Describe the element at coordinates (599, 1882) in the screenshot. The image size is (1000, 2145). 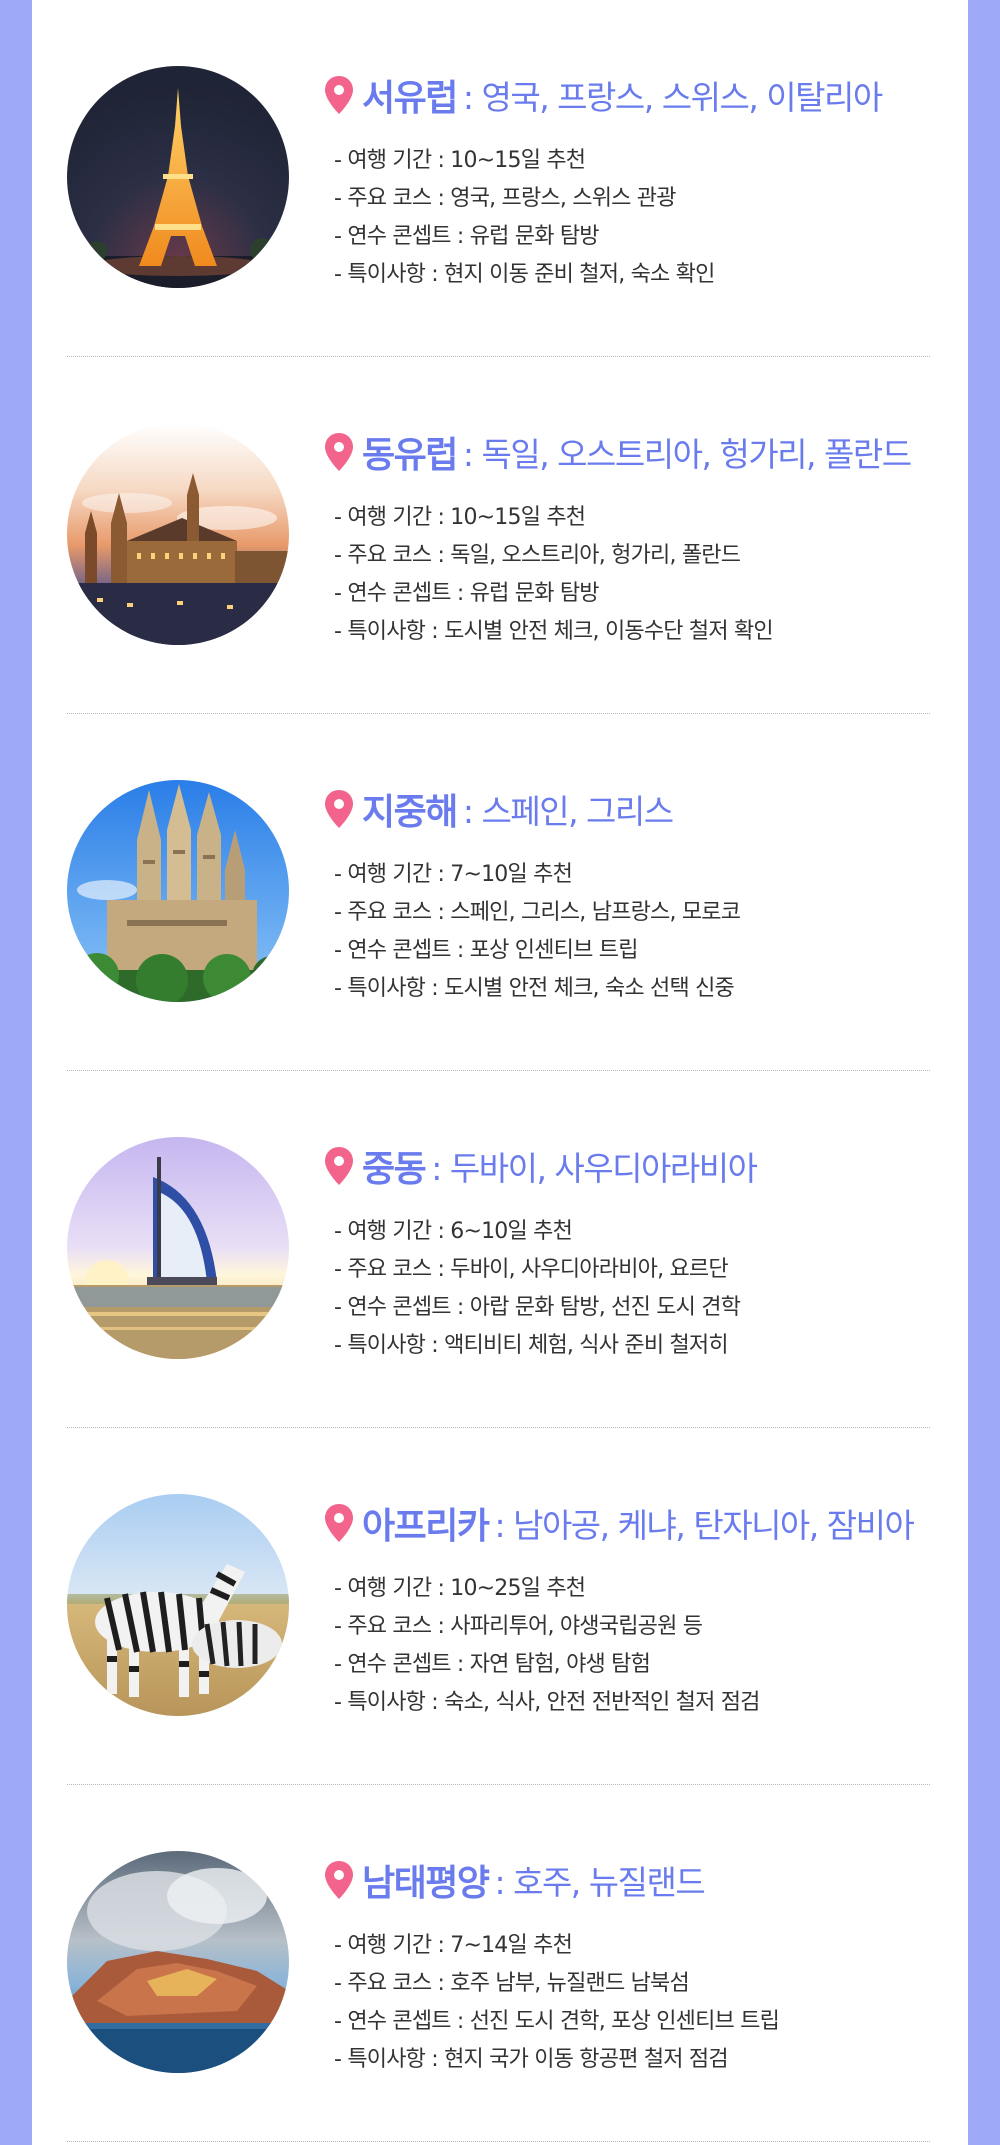
I see `region-countries: : 호주, 뉴질랜드` at that location.